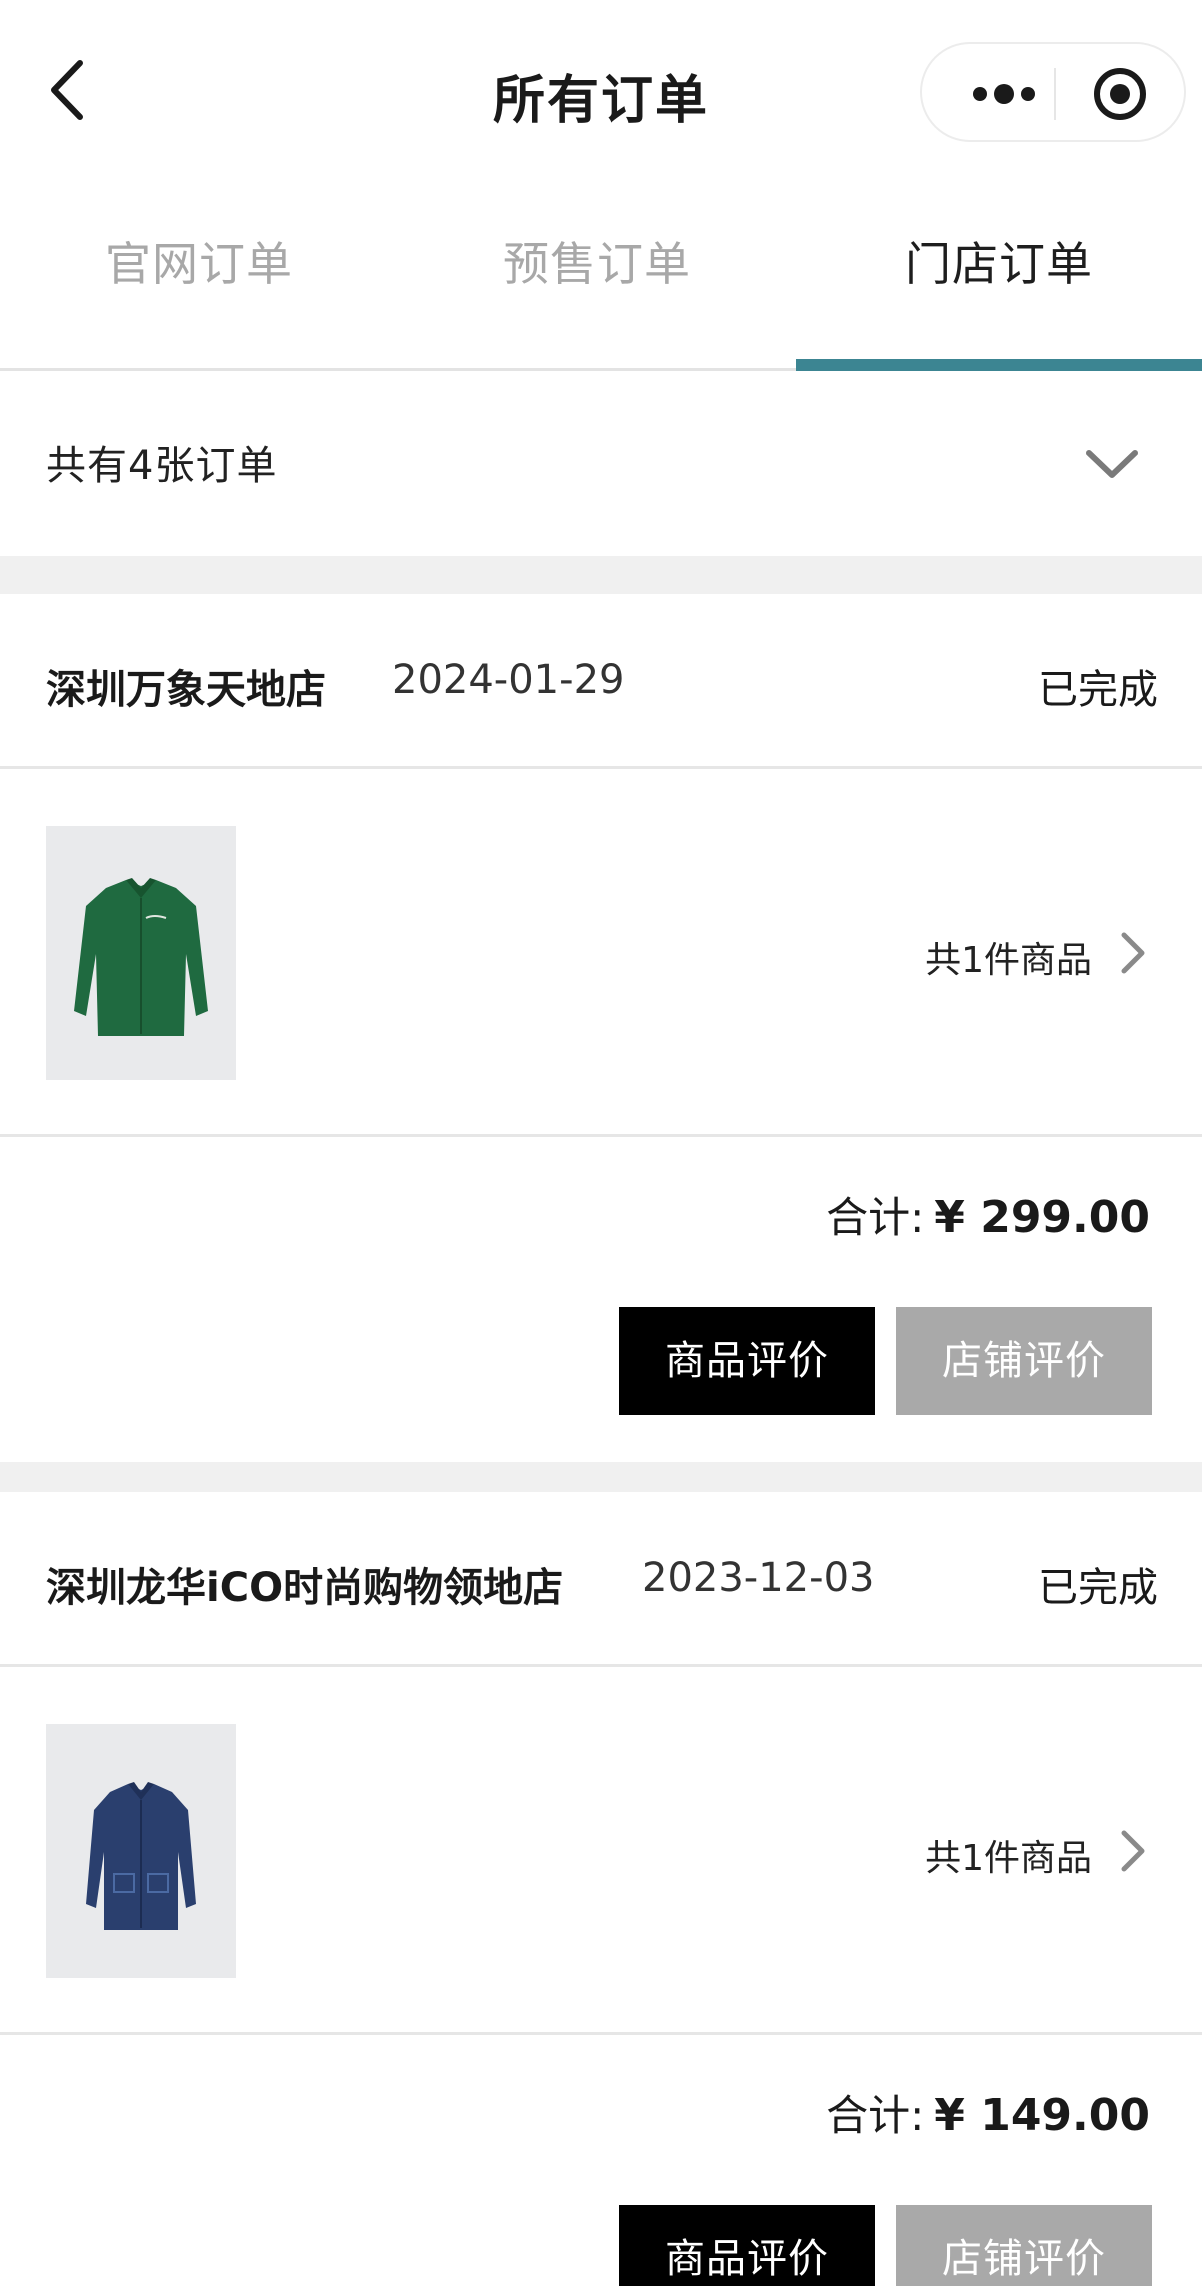 This screenshot has width=1202, height=2286. Describe the element at coordinates (597, 283) in the screenshot. I see `tab-presale-orders: 预售订单` at that location.